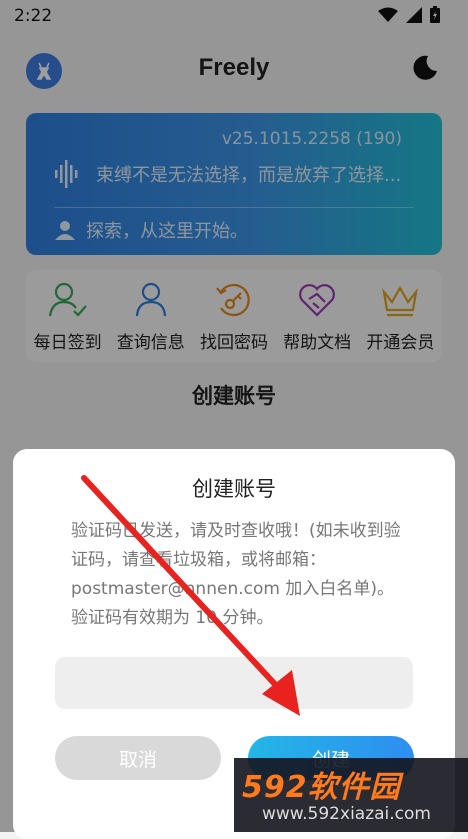  What do you see at coordinates (346, 814) in the screenshot?
I see `watermark-url: www.592xiazai.com` at bounding box center [346, 814].